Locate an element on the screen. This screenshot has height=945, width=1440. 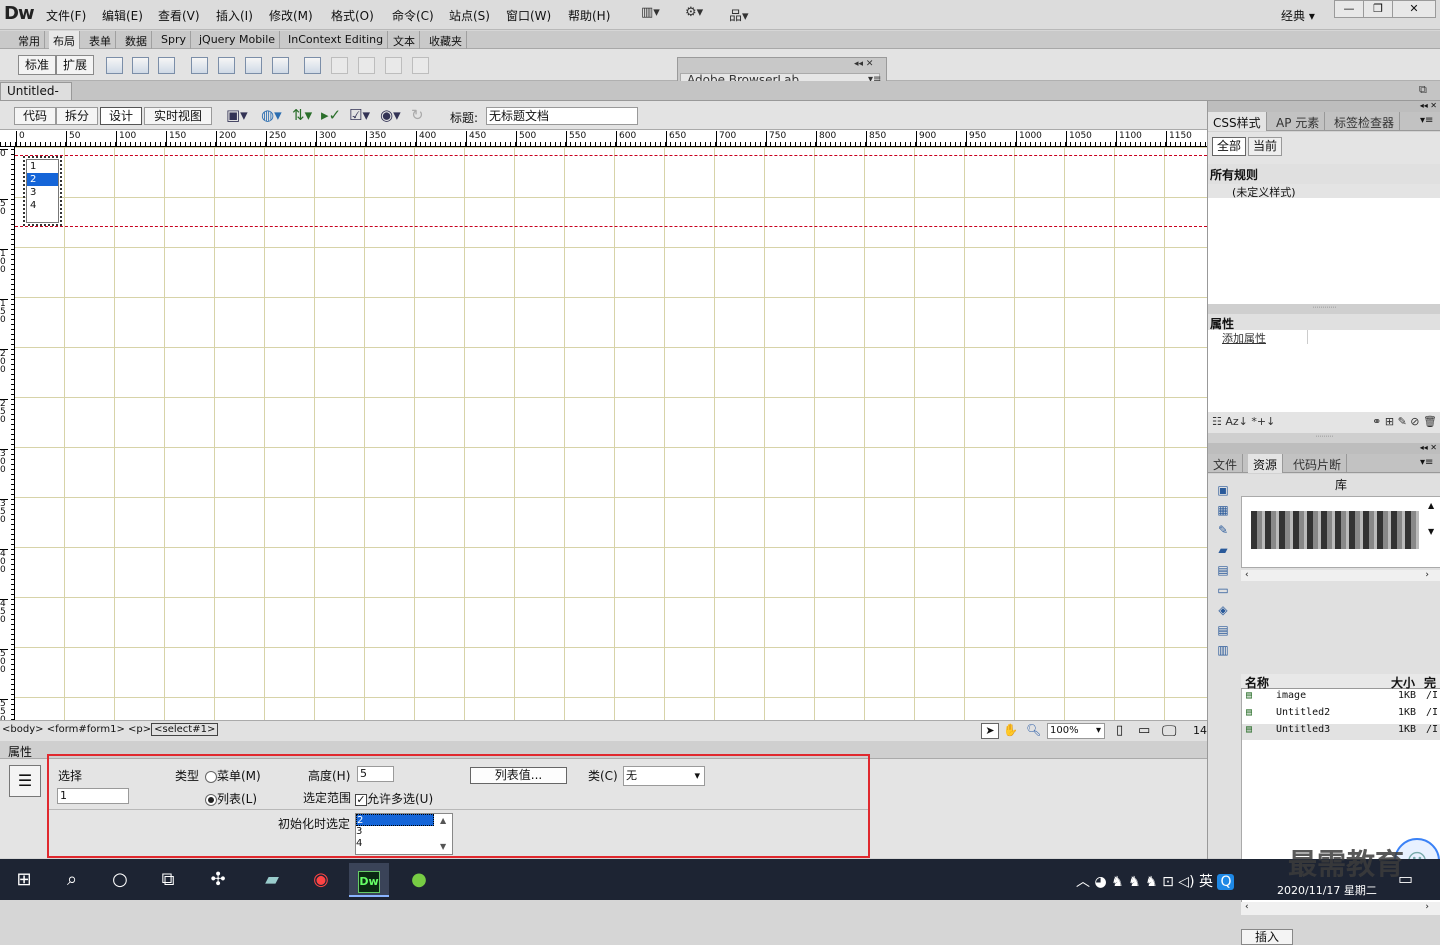
tab-forms: 表单 is located at coordinates (100, 40).